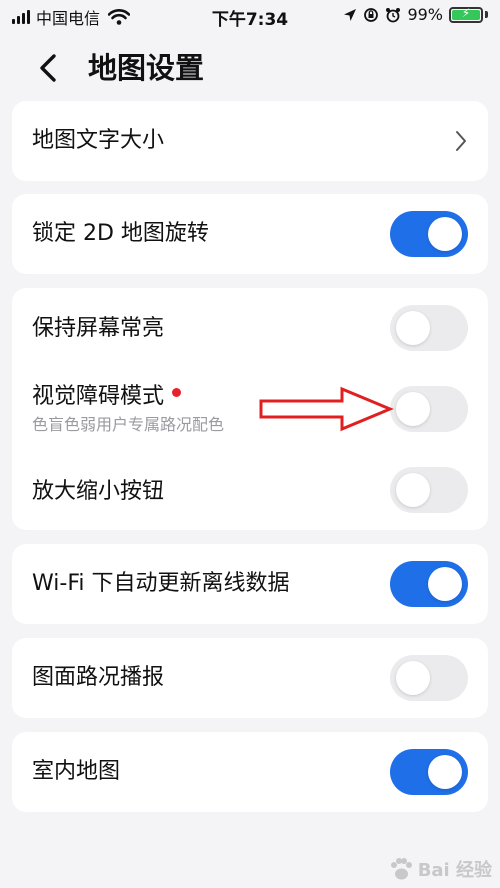 Image resolution: width=500 pixels, height=888 pixels. Describe the element at coordinates (250, 17) in the screenshot. I see `status-bar: 中国电信 下午7:34 99% ⚡` at that location.